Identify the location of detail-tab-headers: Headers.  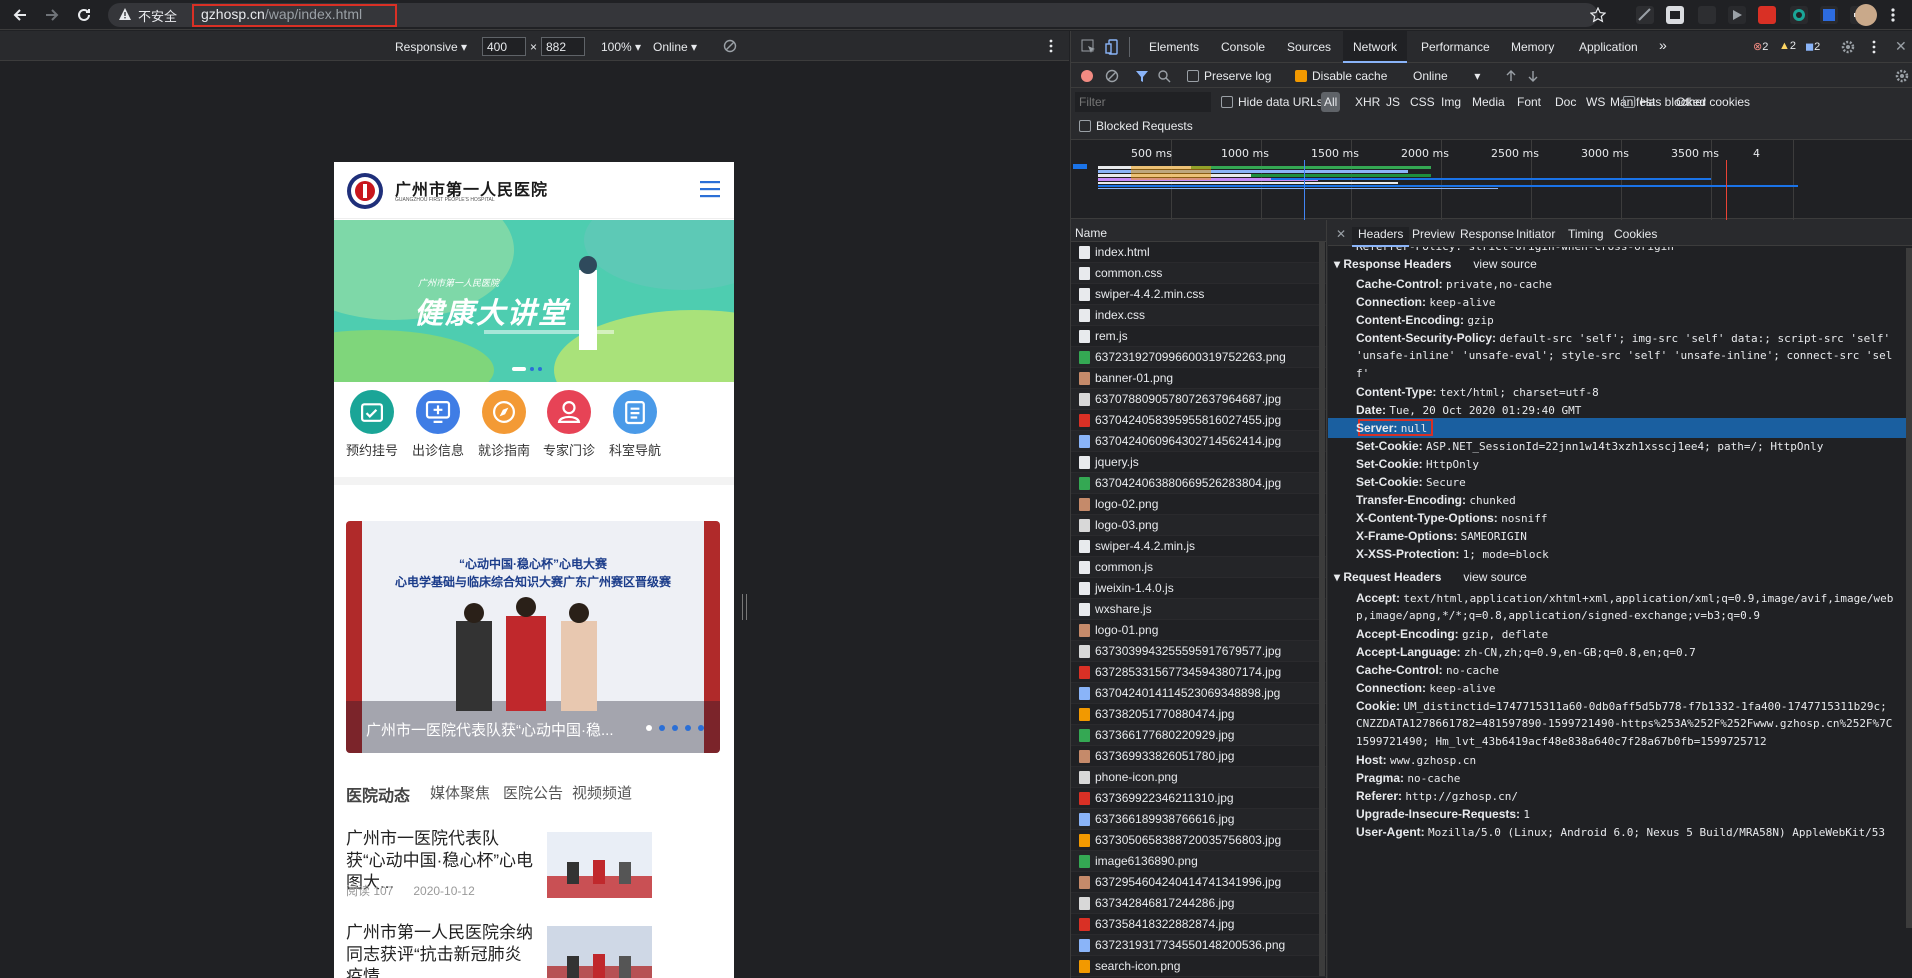
(1381, 237).